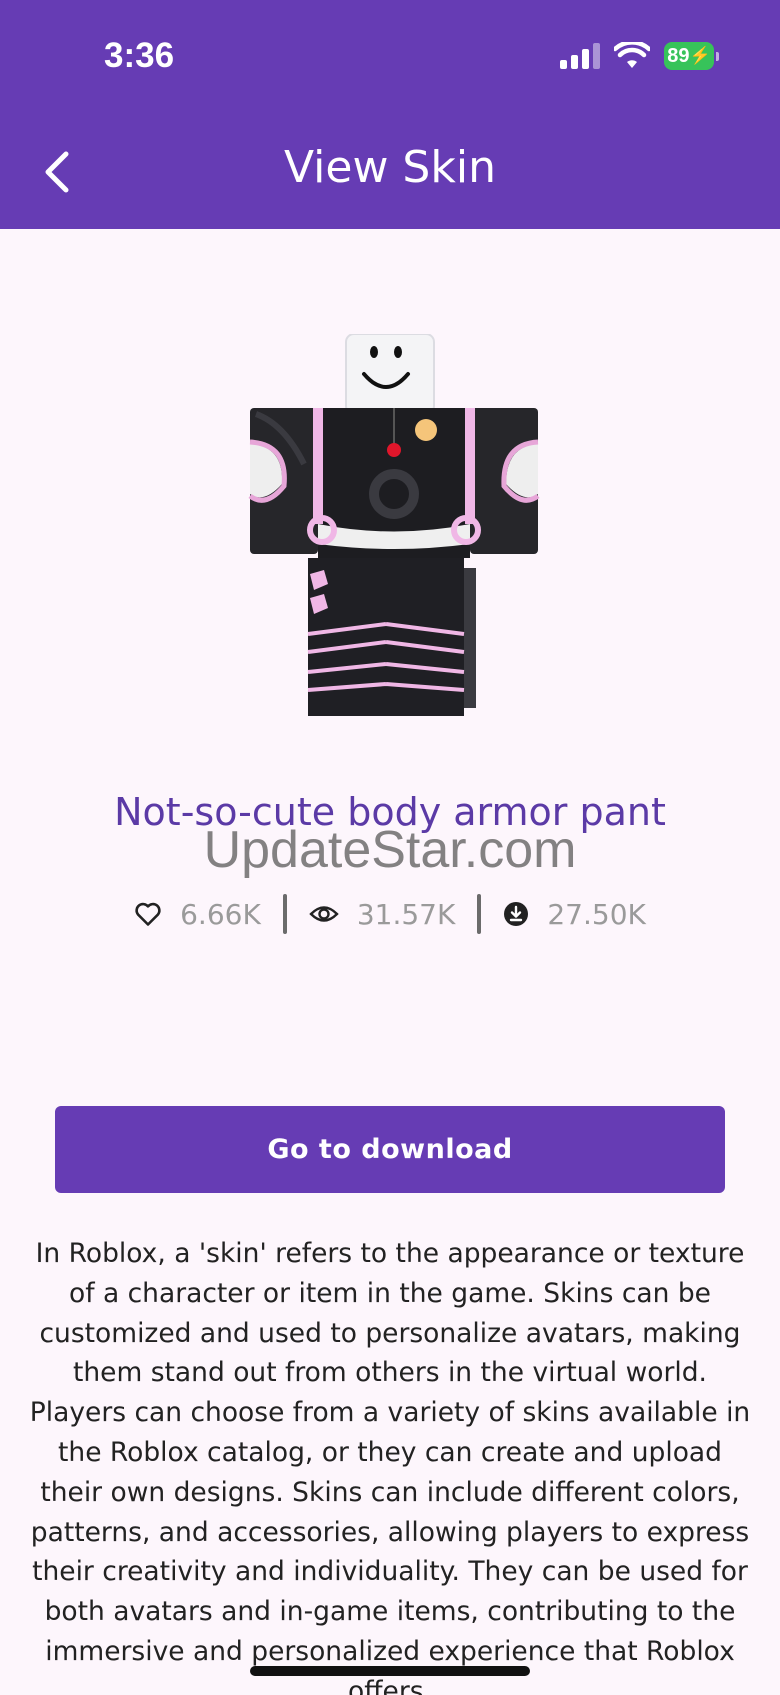  I want to click on battery-level: 89, so click(678, 55).